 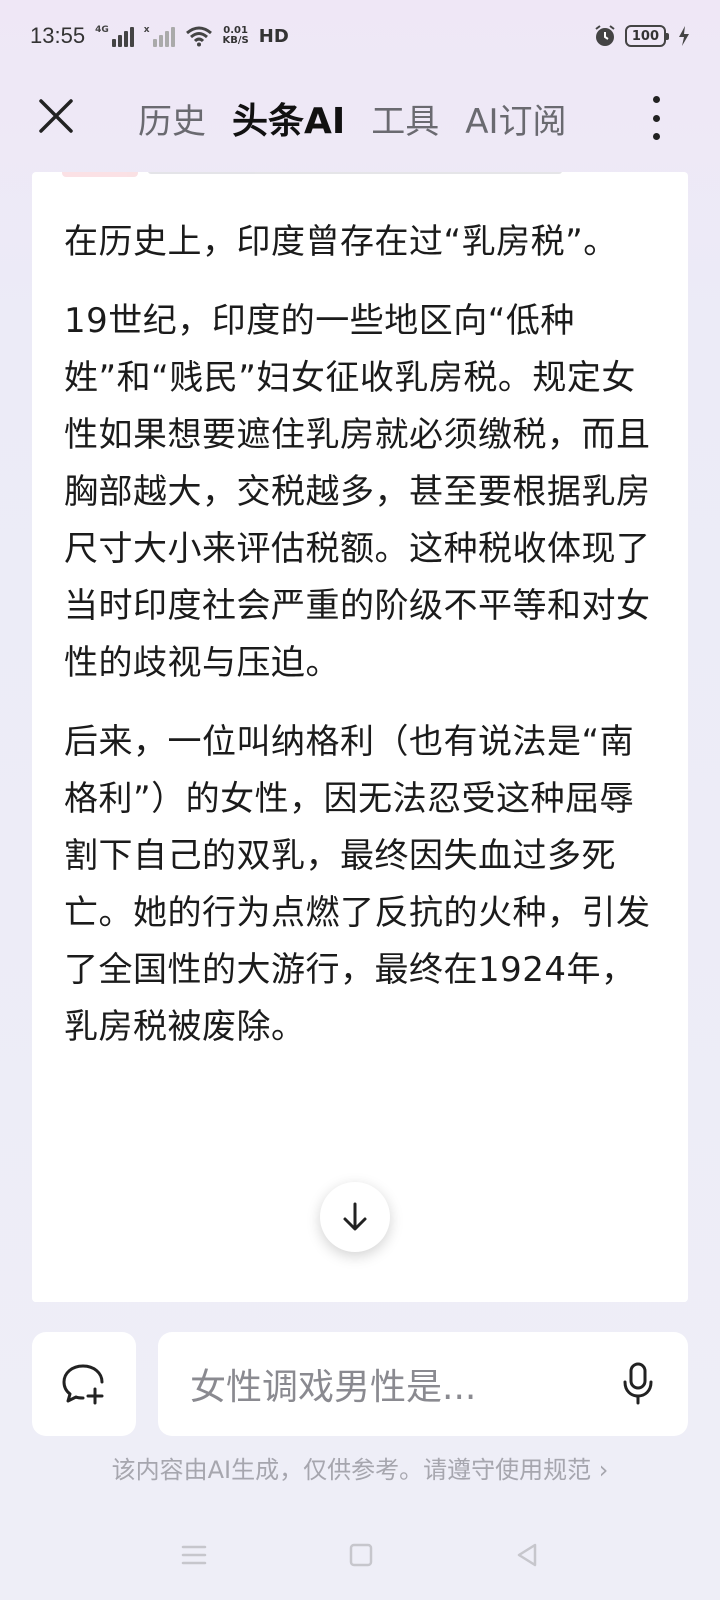 What do you see at coordinates (288, 118) in the screenshot?
I see `tab-toutiao-ai: 头条AI` at bounding box center [288, 118].